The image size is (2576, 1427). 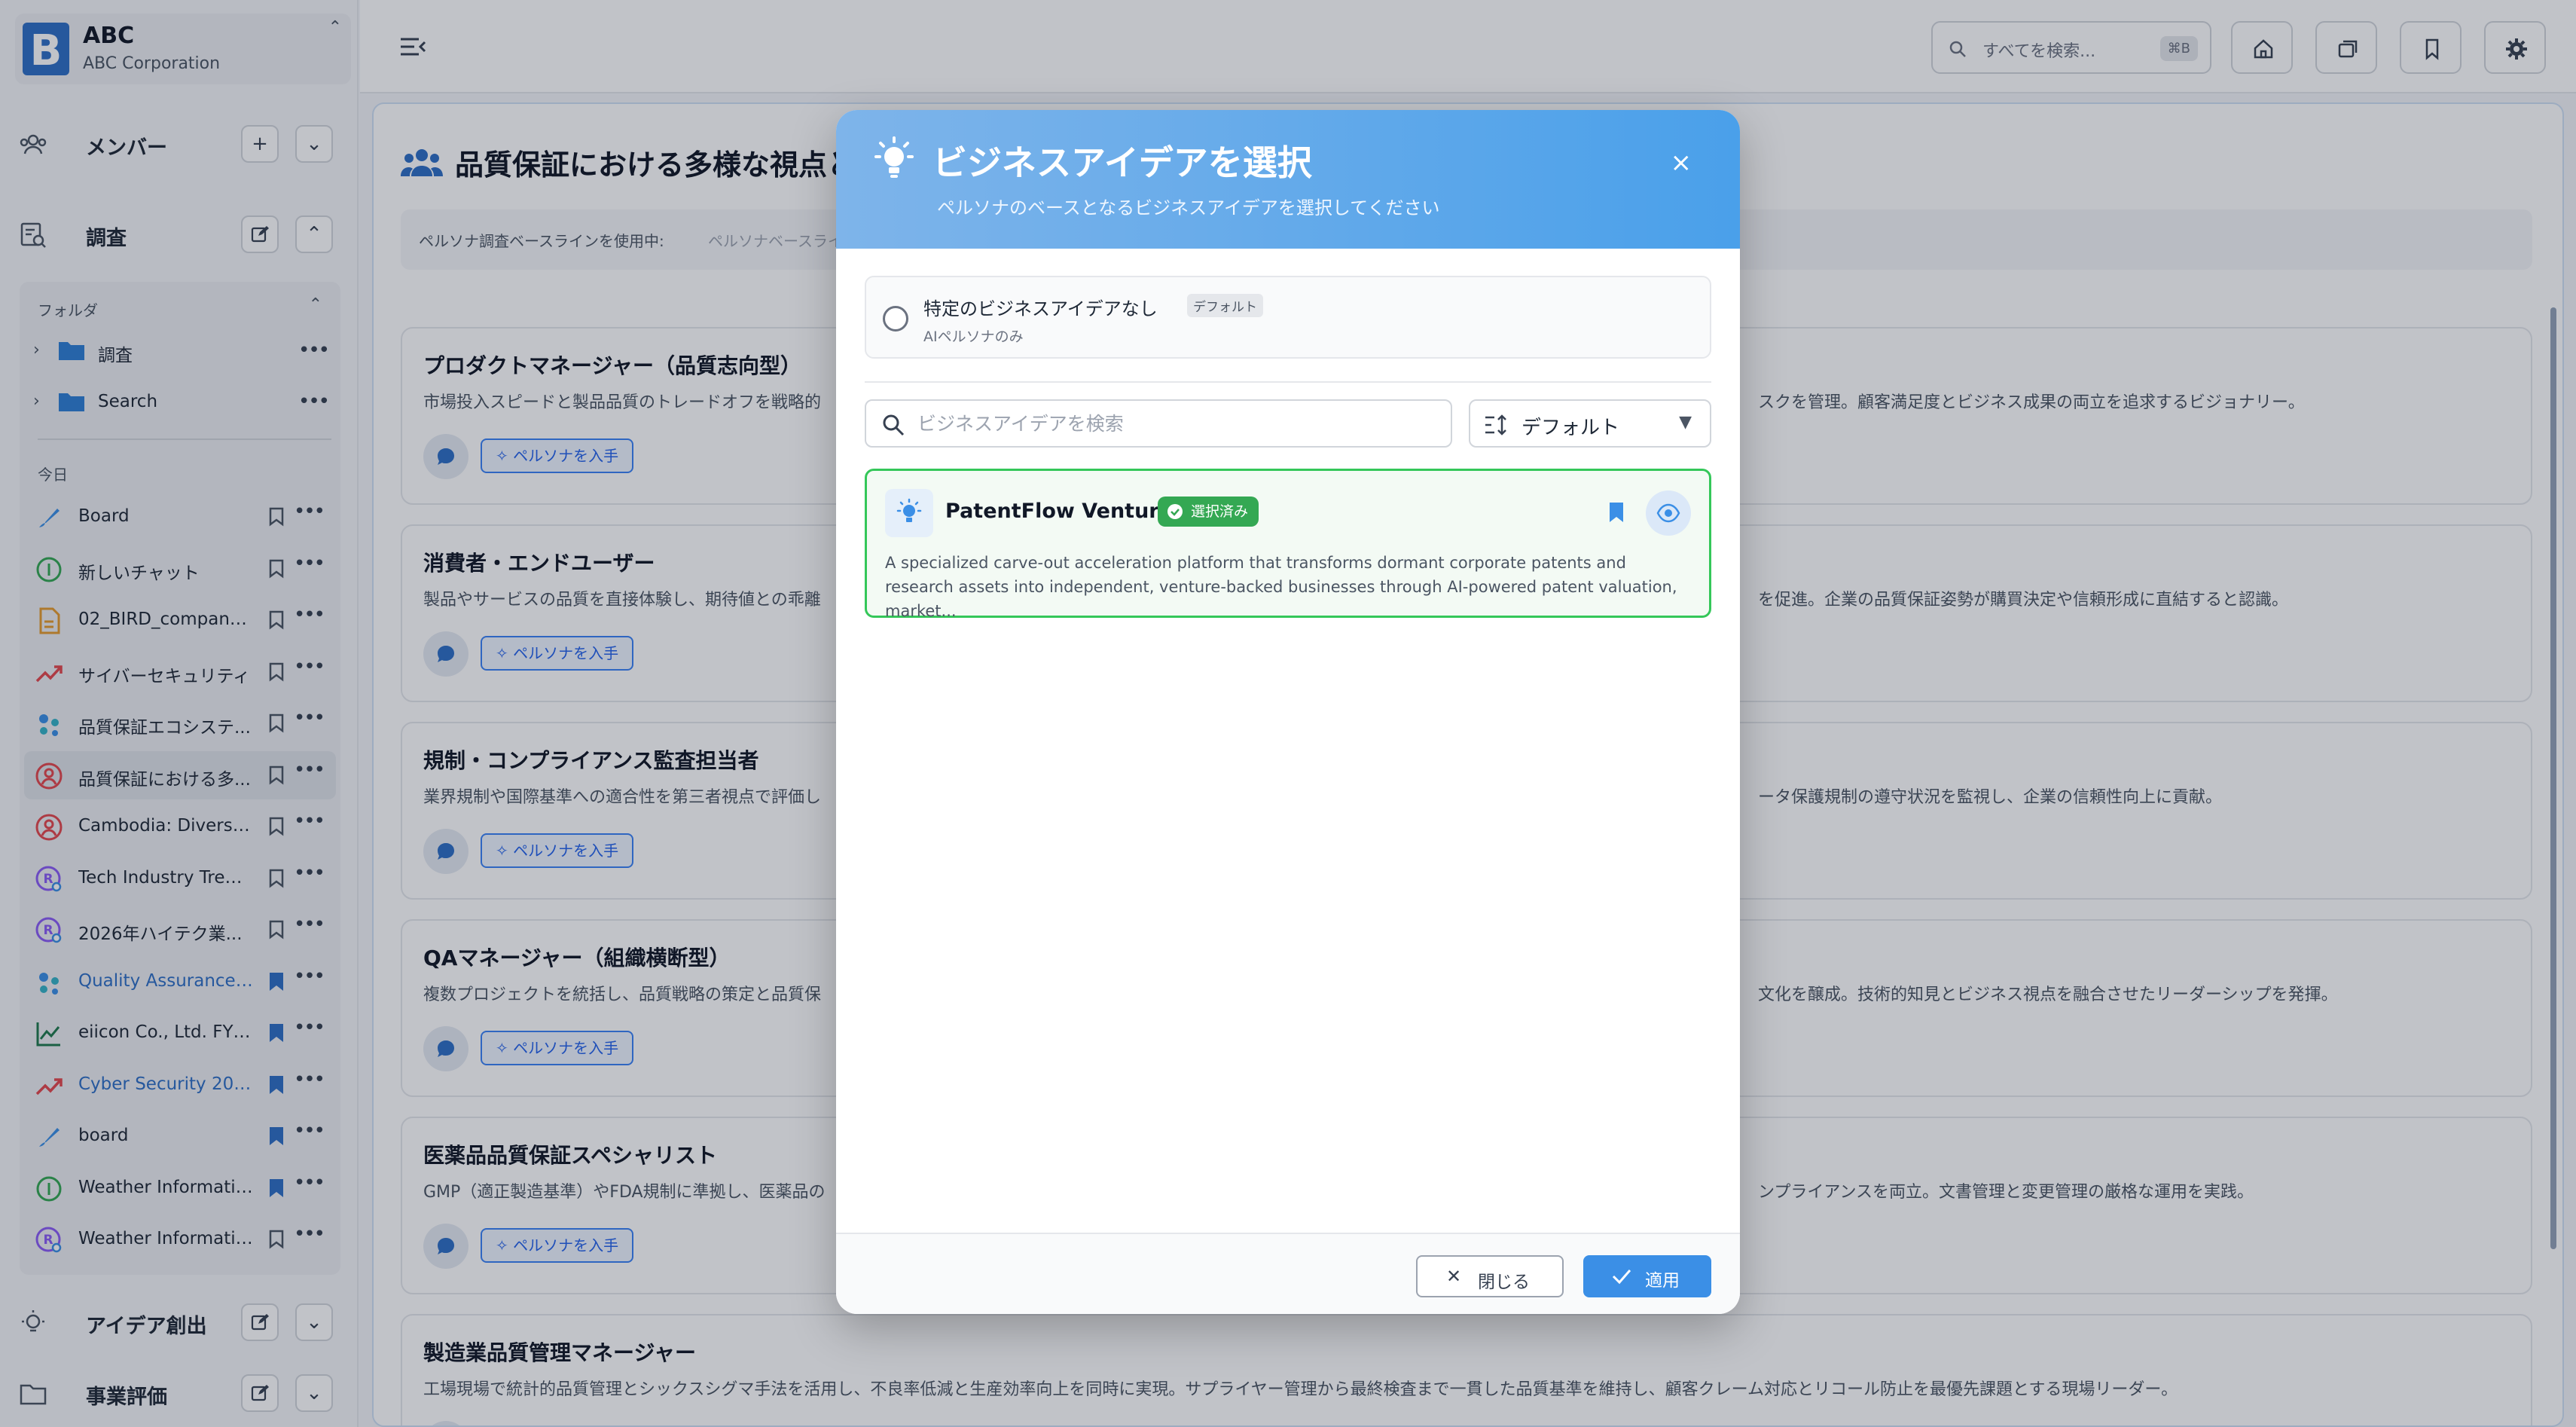 What do you see at coordinates (1617, 512) in the screenshot?
I see `bookmark-icon` at bounding box center [1617, 512].